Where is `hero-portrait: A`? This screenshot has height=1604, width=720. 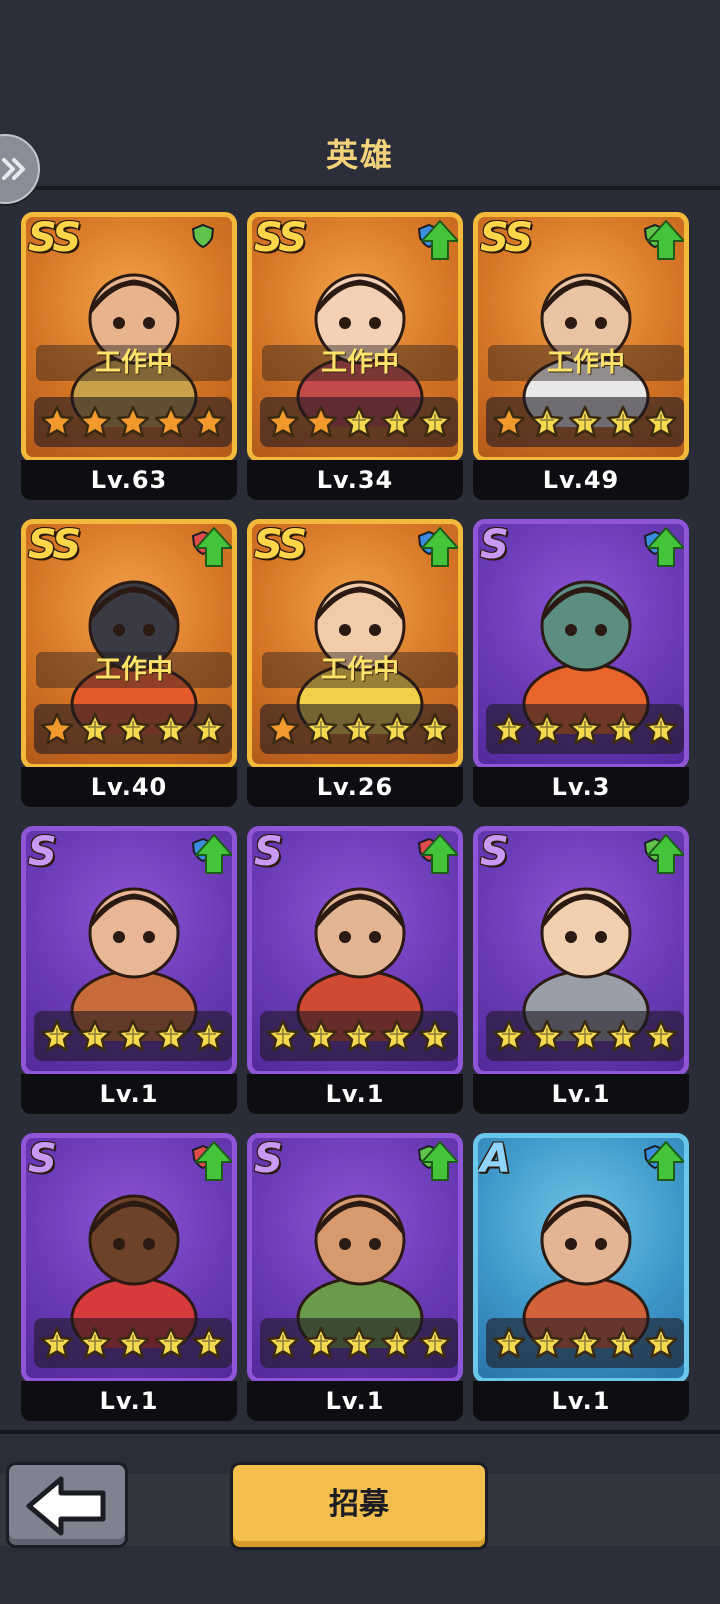 hero-portrait: A is located at coordinates (581, 1258).